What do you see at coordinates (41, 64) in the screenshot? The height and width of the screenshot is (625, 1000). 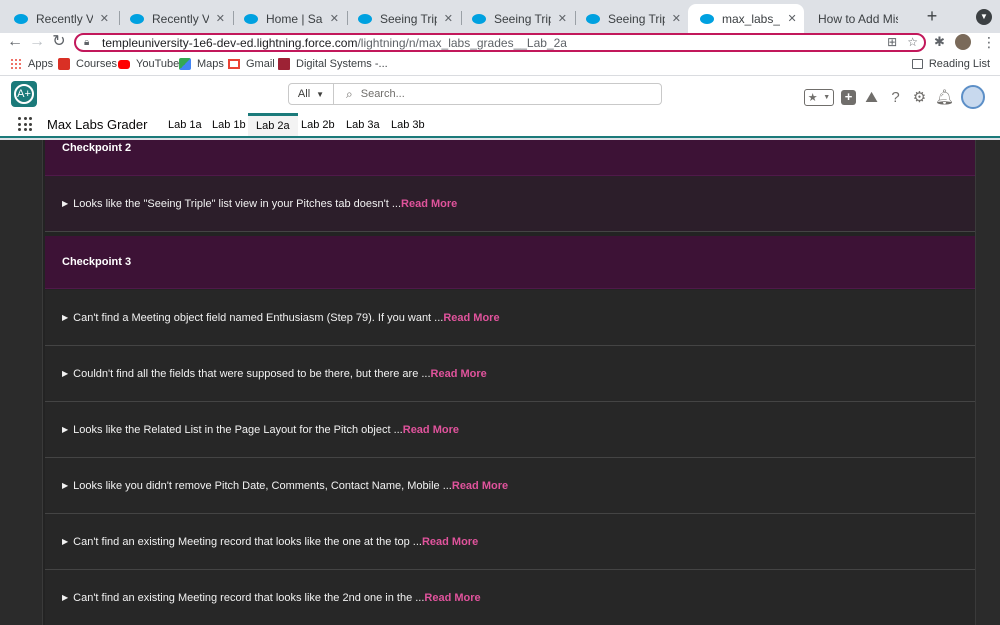 I see `bookmark-label: Apps` at bounding box center [41, 64].